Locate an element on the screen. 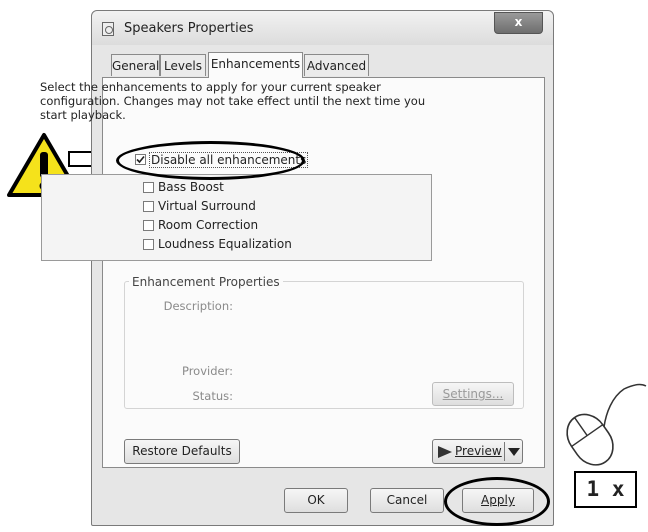  play-icon is located at coordinates (445, 452).